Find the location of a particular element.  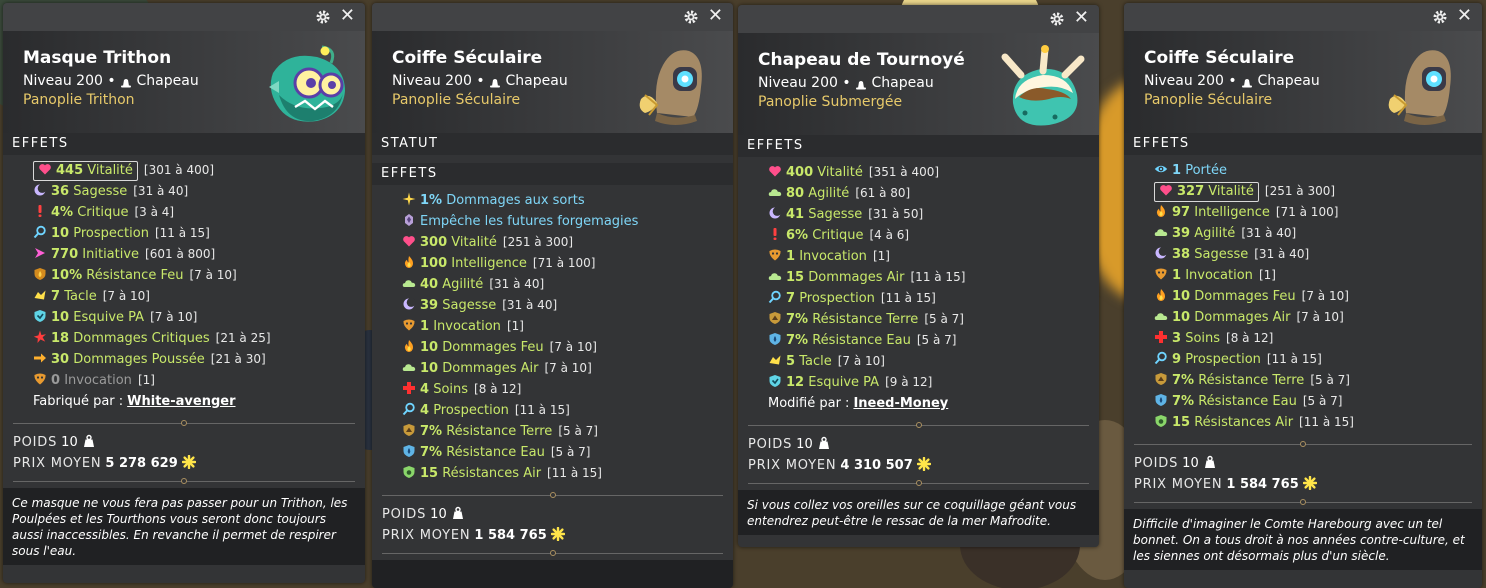

effect-value: 10% is located at coordinates (67, 275).